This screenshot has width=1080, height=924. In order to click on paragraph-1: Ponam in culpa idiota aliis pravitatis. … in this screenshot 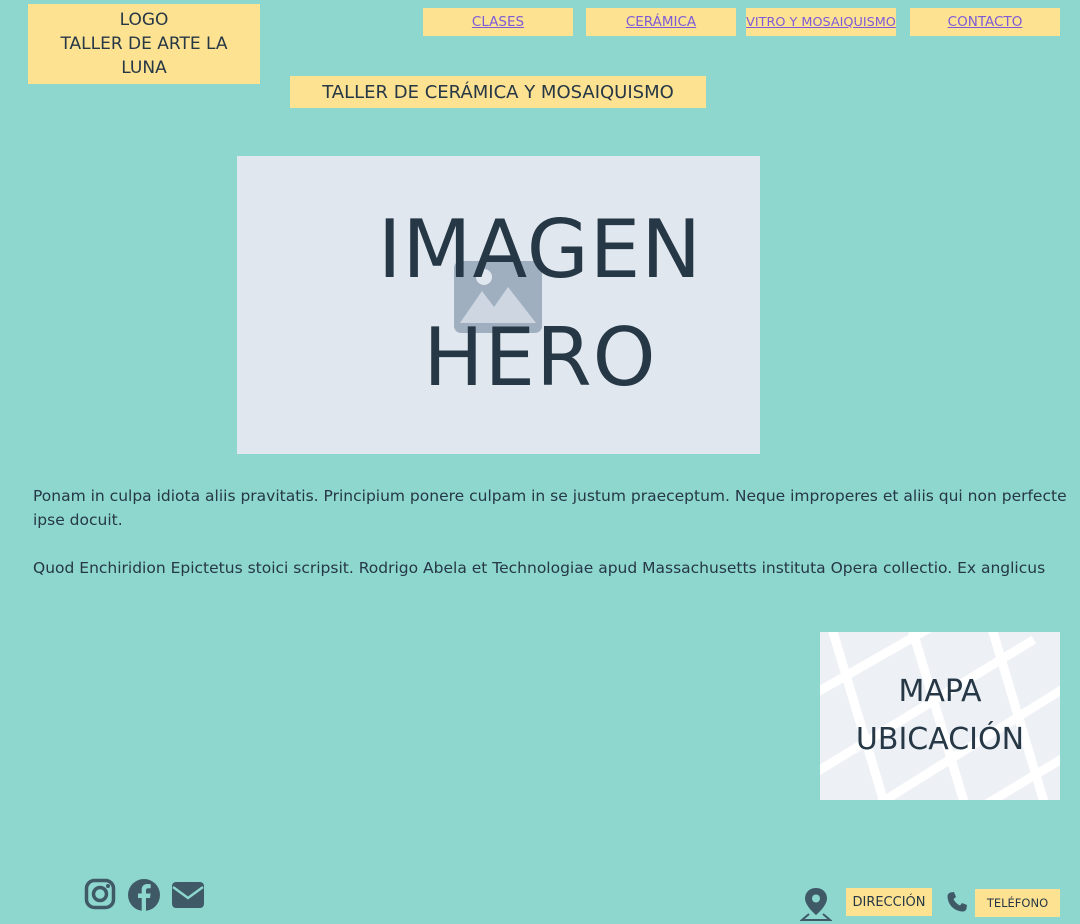, I will do `click(550, 508)`.